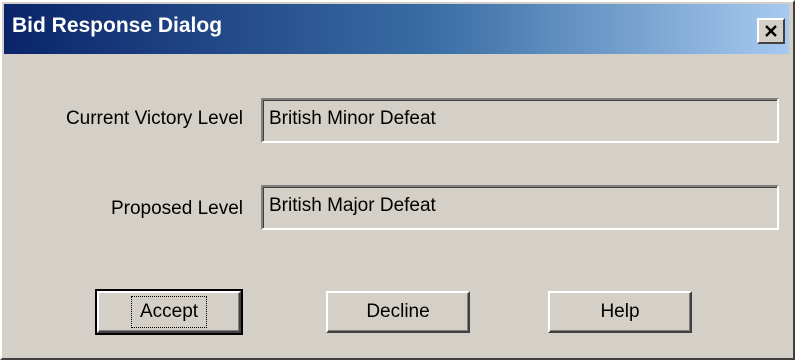 The height and width of the screenshot is (360, 795). I want to click on help-button: Help, so click(620, 312).